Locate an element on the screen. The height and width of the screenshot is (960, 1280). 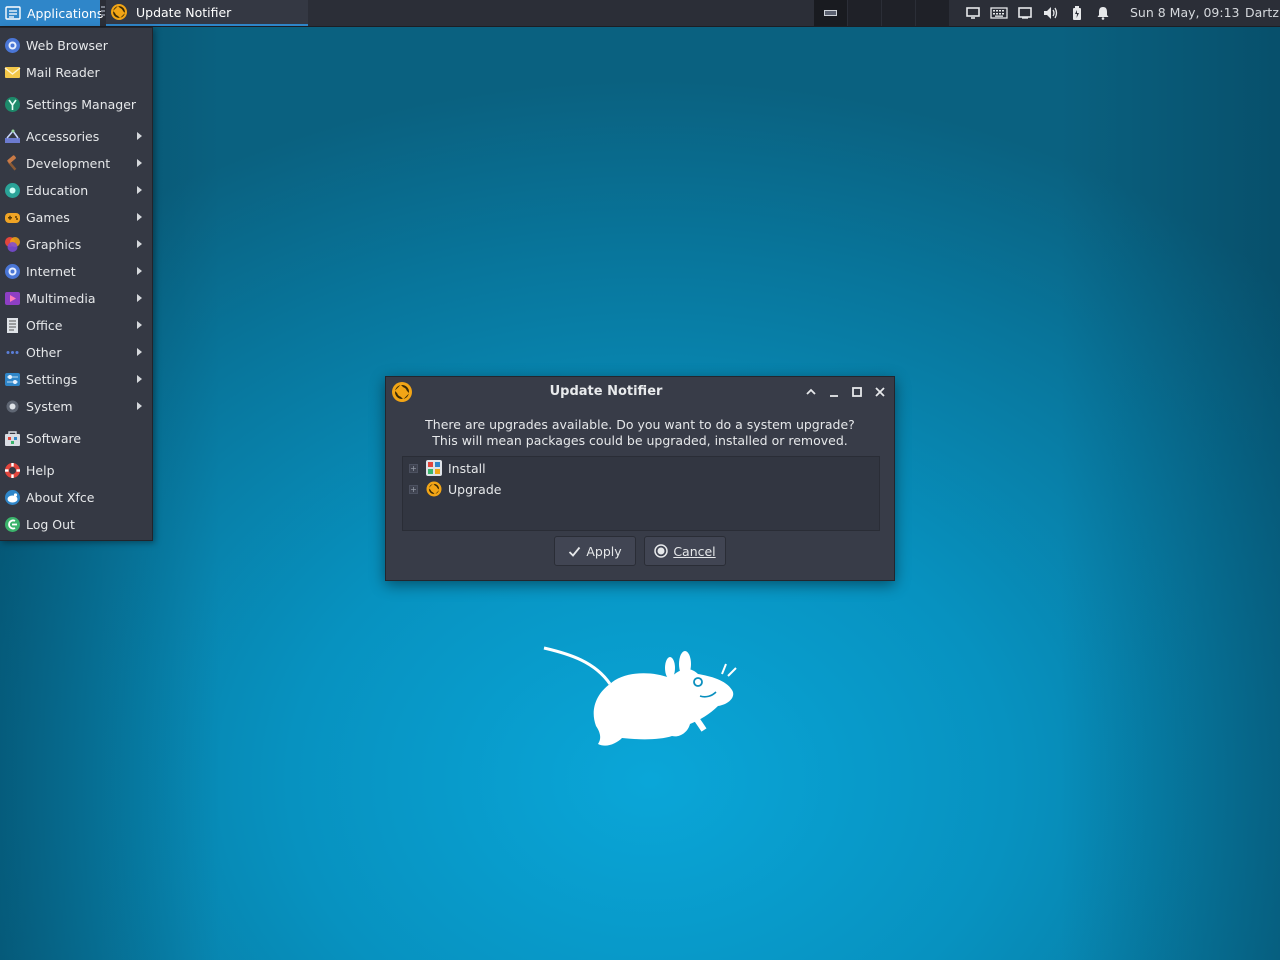
menu-item-log-out: Log Out is located at coordinates (76, 524).